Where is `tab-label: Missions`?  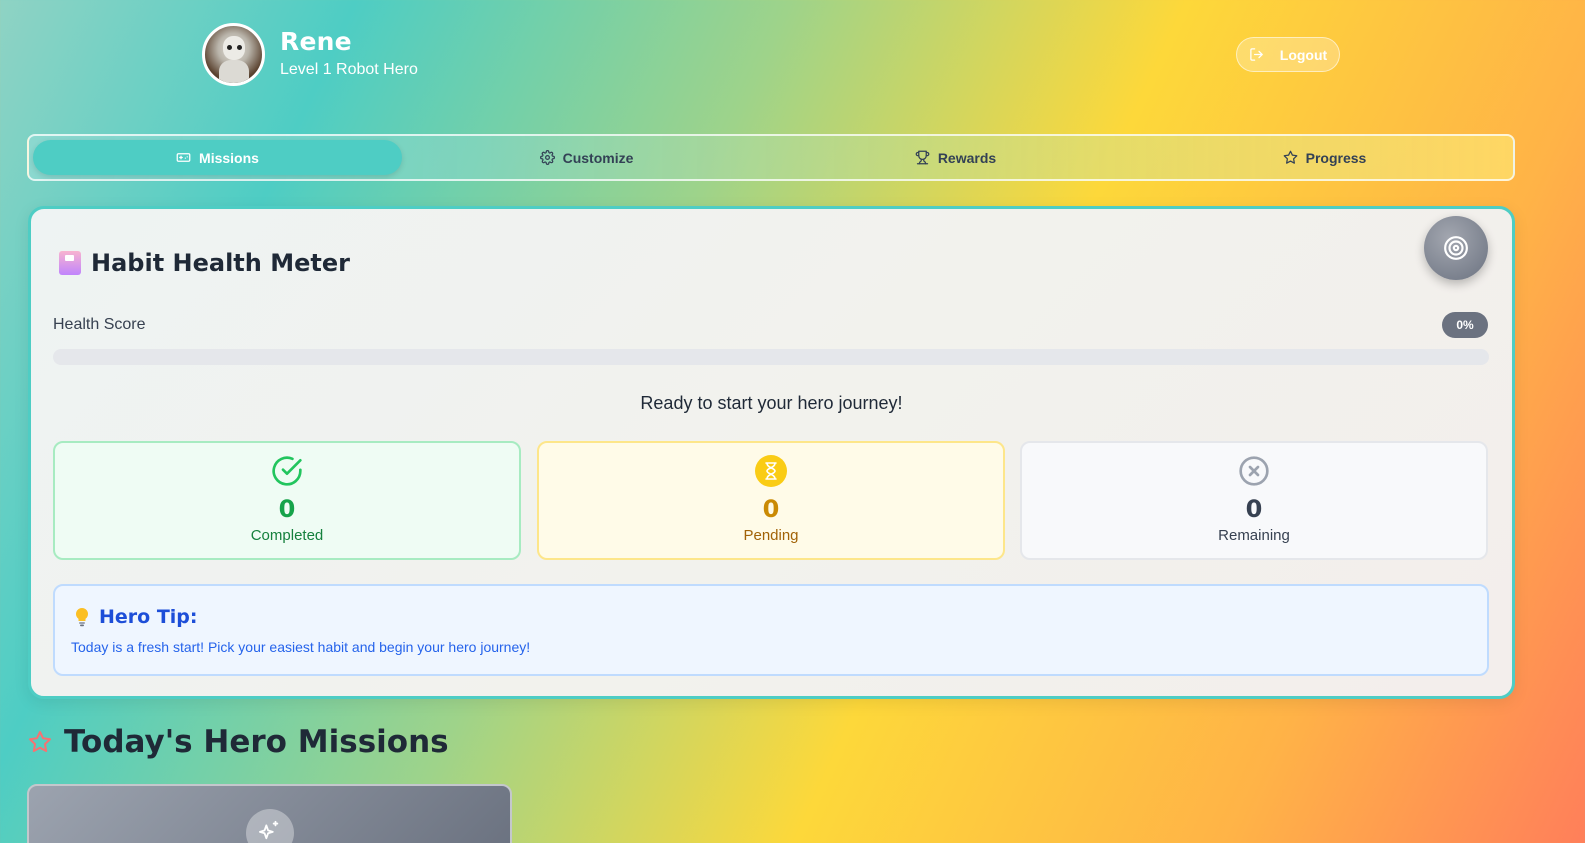 tab-label: Missions is located at coordinates (229, 157).